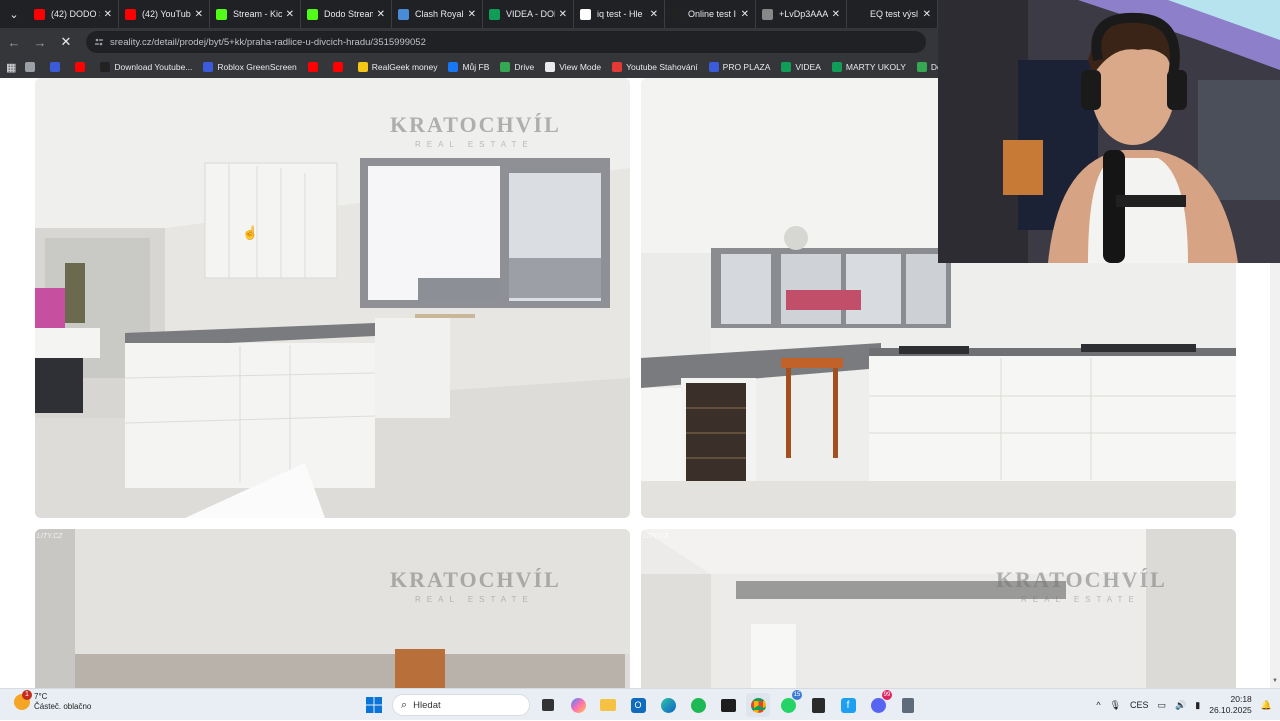  Describe the element at coordinates (879, 703) in the screenshot. I see `discord-icon: 99` at that location.